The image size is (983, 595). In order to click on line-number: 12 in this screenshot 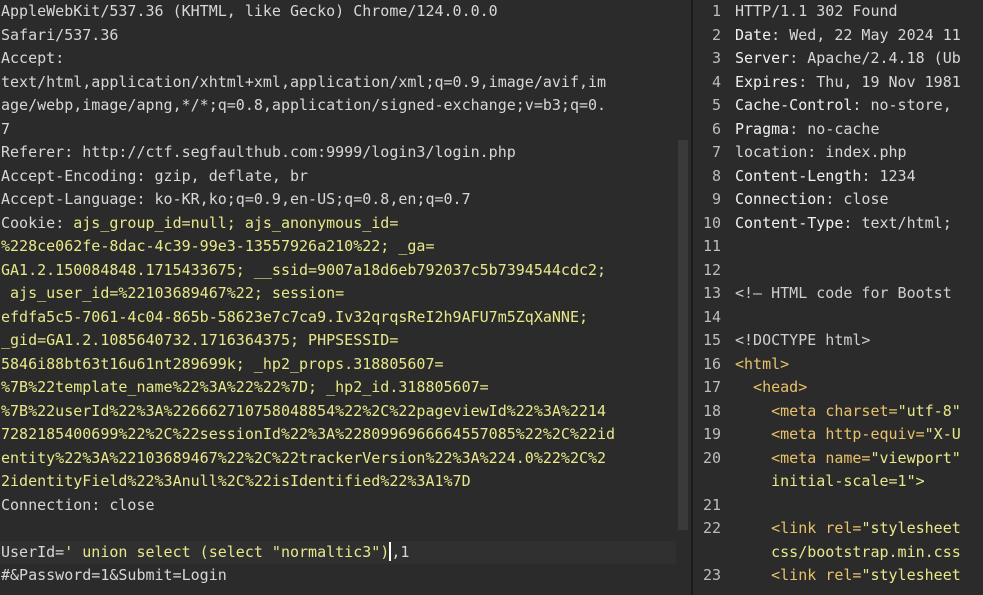, I will do `click(711, 269)`.